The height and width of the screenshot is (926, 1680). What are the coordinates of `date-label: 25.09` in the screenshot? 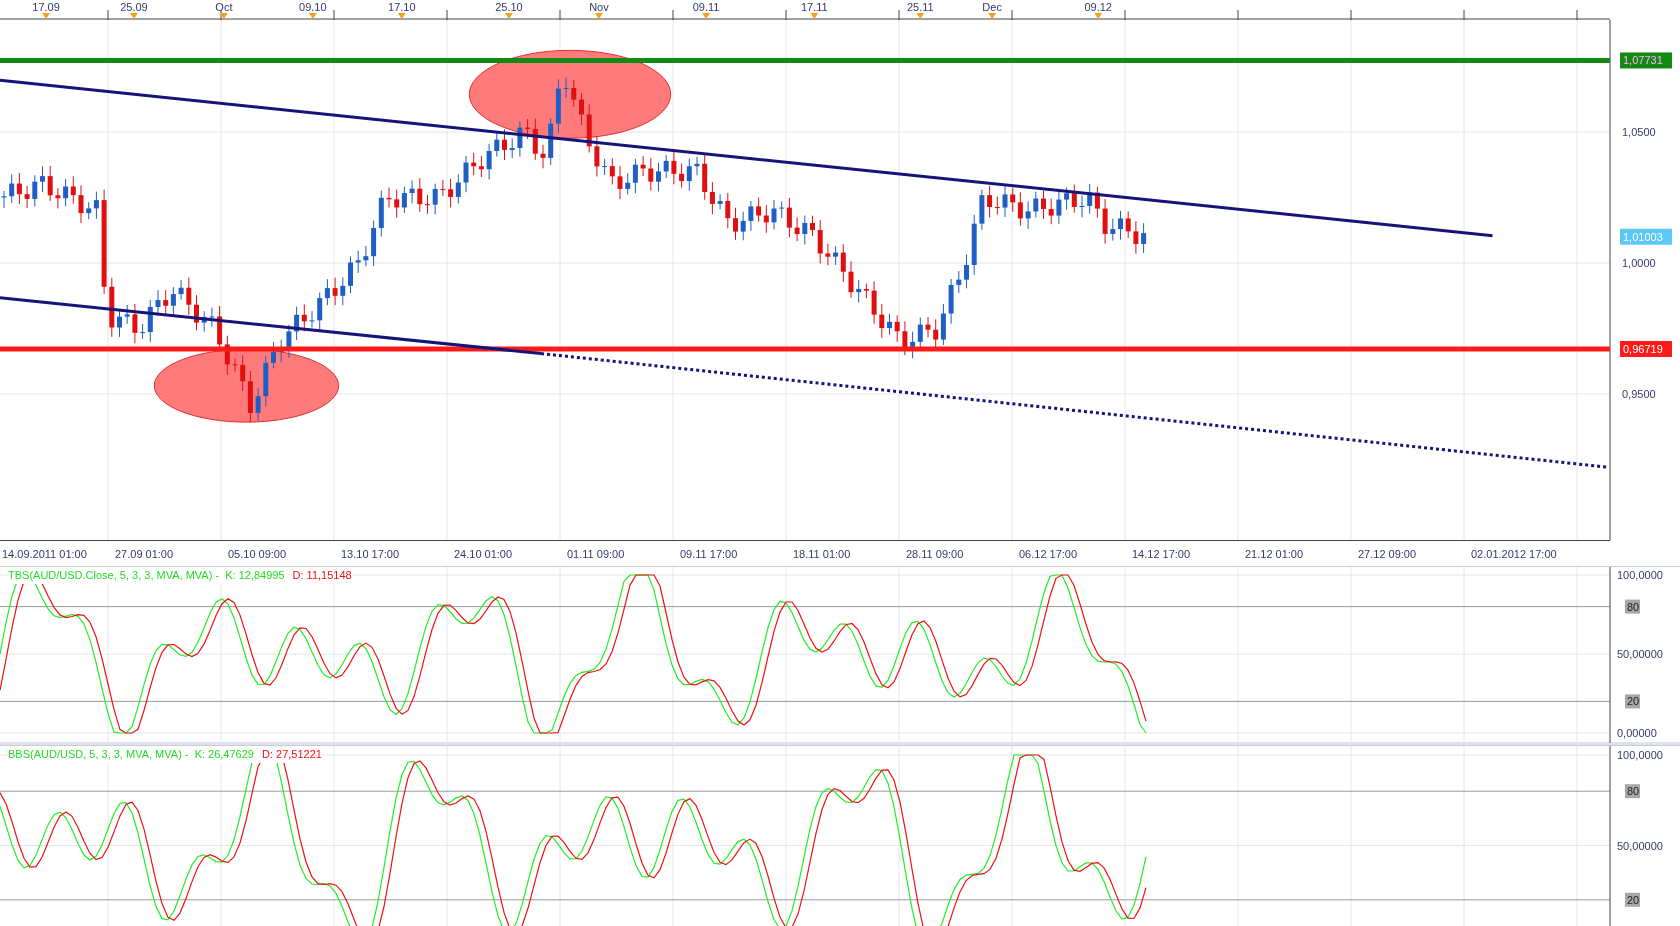 It's located at (134, 7).